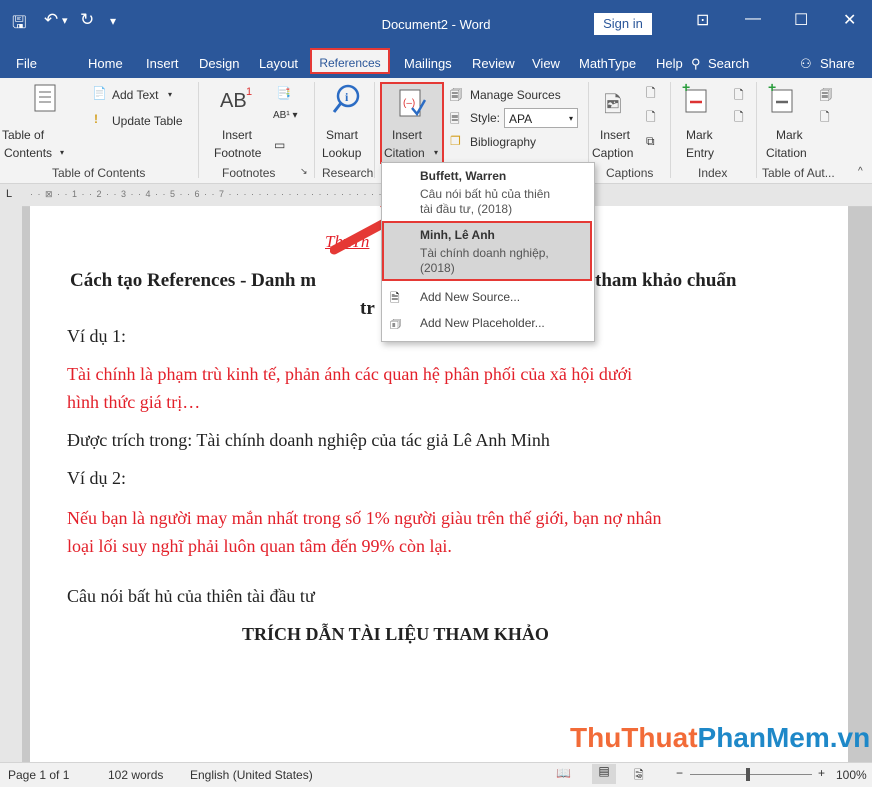 This screenshot has width=872, height=787. What do you see at coordinates (739, 118) in the screenshot?
I see `update-index-icon: 🗋` at bounding box center [739, 118].